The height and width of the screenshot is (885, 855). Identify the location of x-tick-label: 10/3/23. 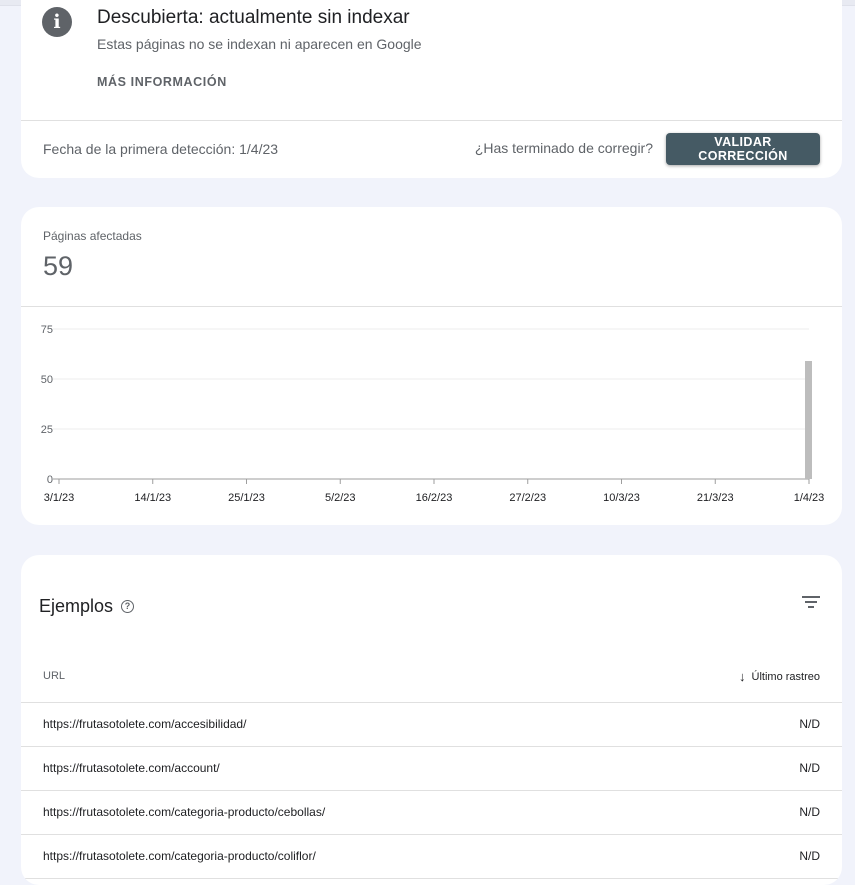
(621, 498).